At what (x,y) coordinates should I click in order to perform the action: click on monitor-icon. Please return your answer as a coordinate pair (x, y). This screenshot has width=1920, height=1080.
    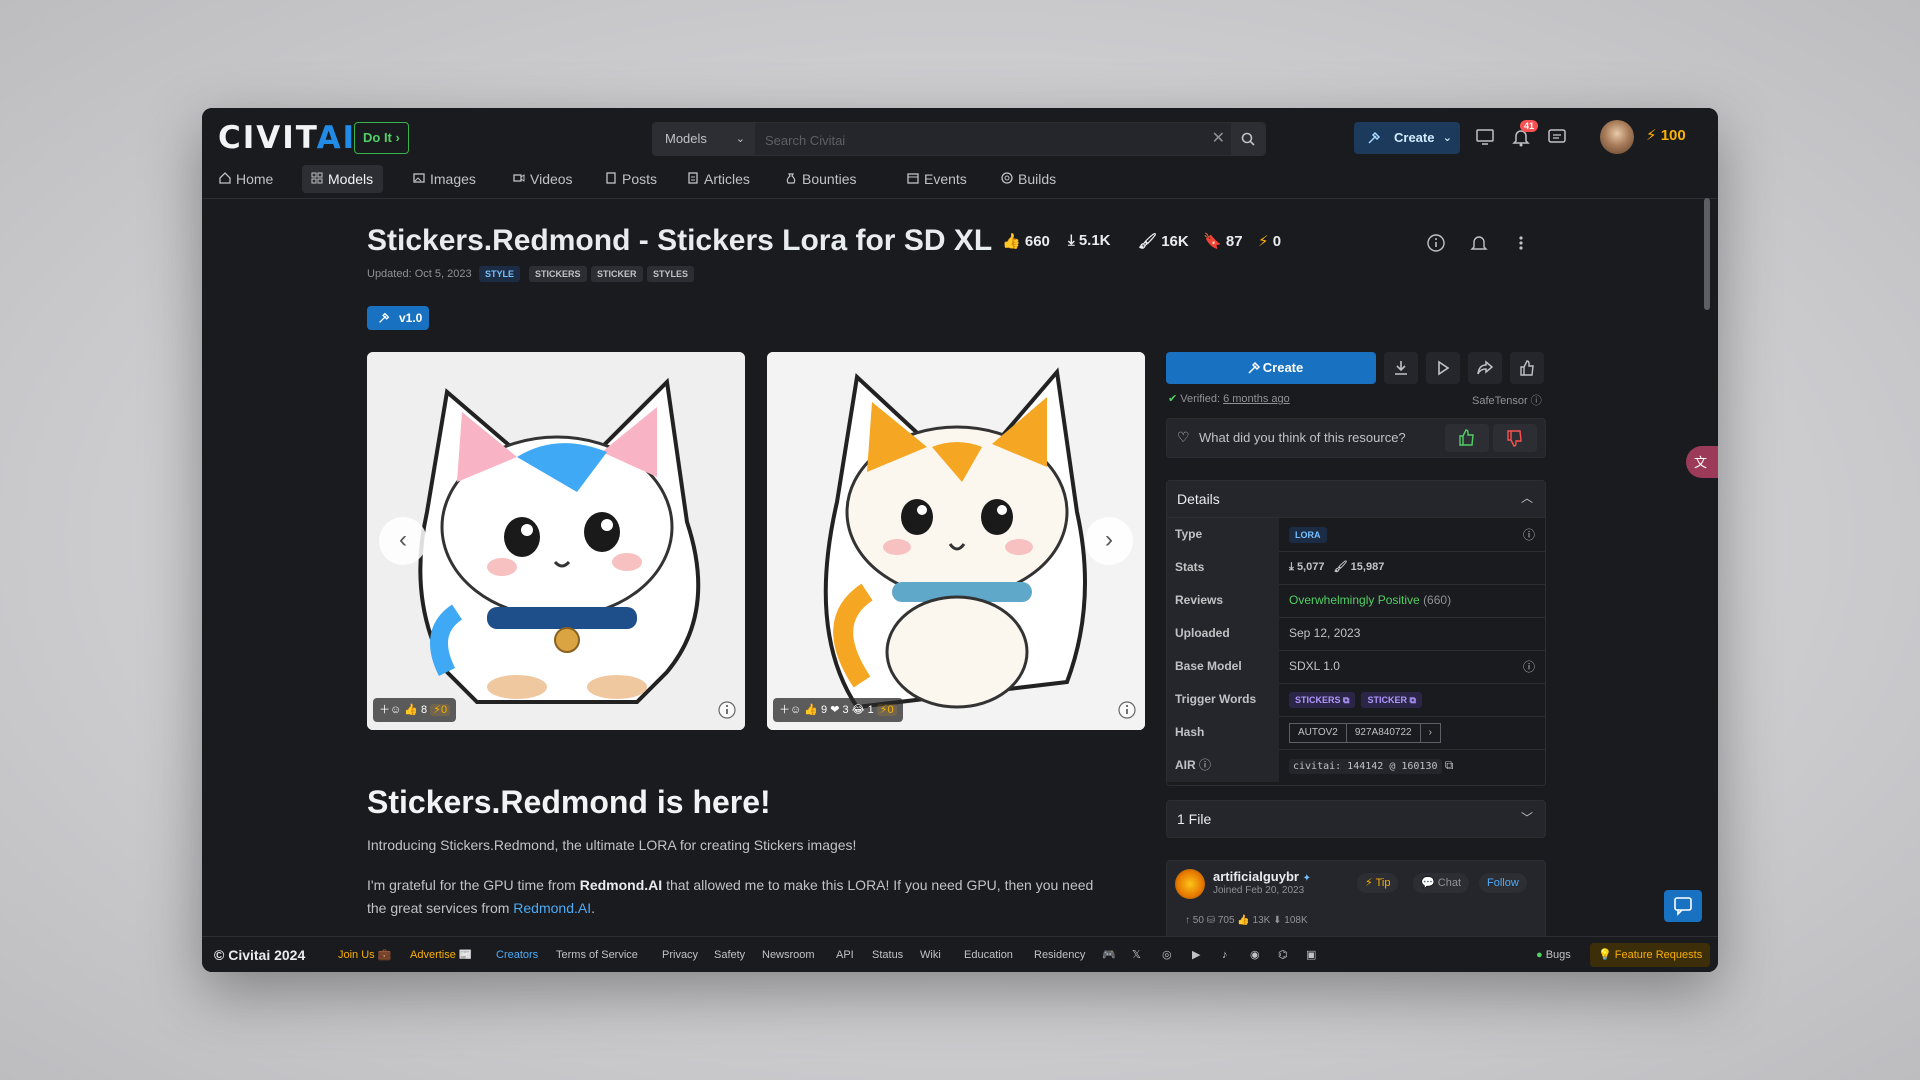
    Looking at the image, I should click on (1485, 137).